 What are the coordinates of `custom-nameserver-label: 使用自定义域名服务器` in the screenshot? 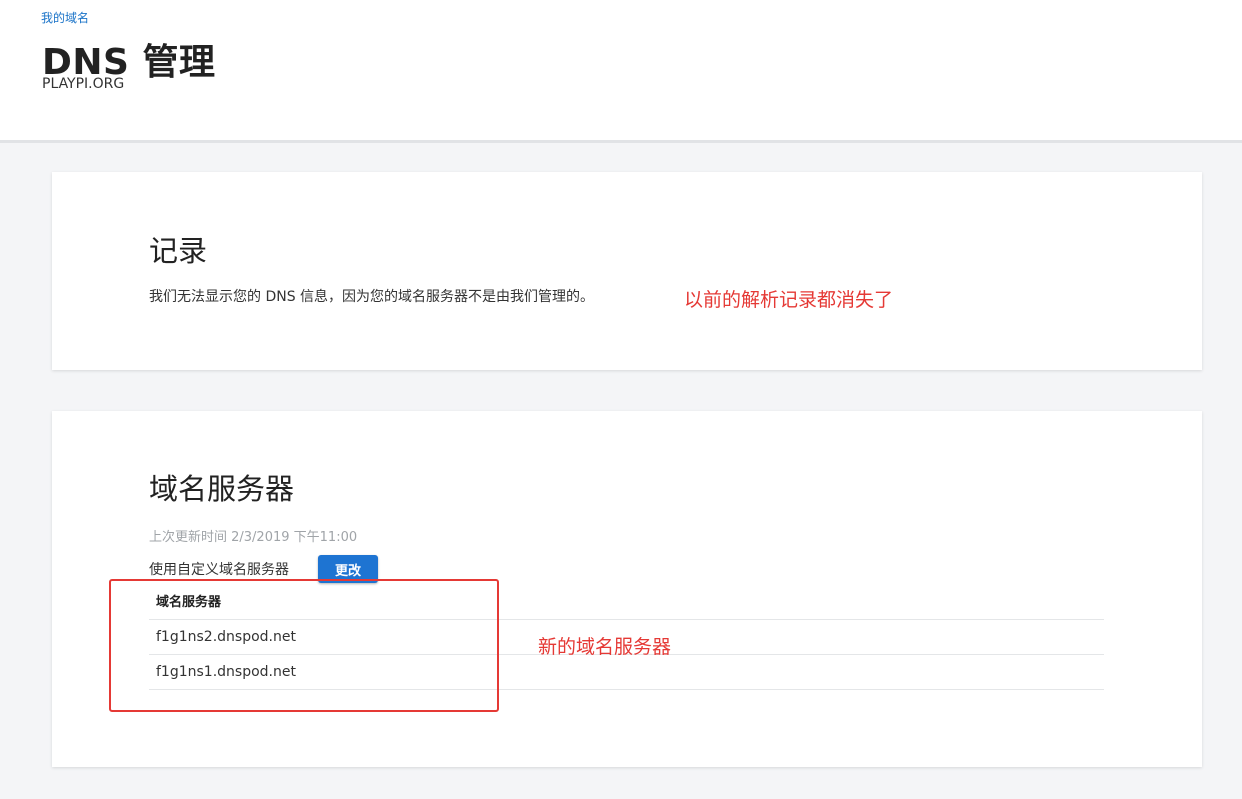 It's located at (219, 570).